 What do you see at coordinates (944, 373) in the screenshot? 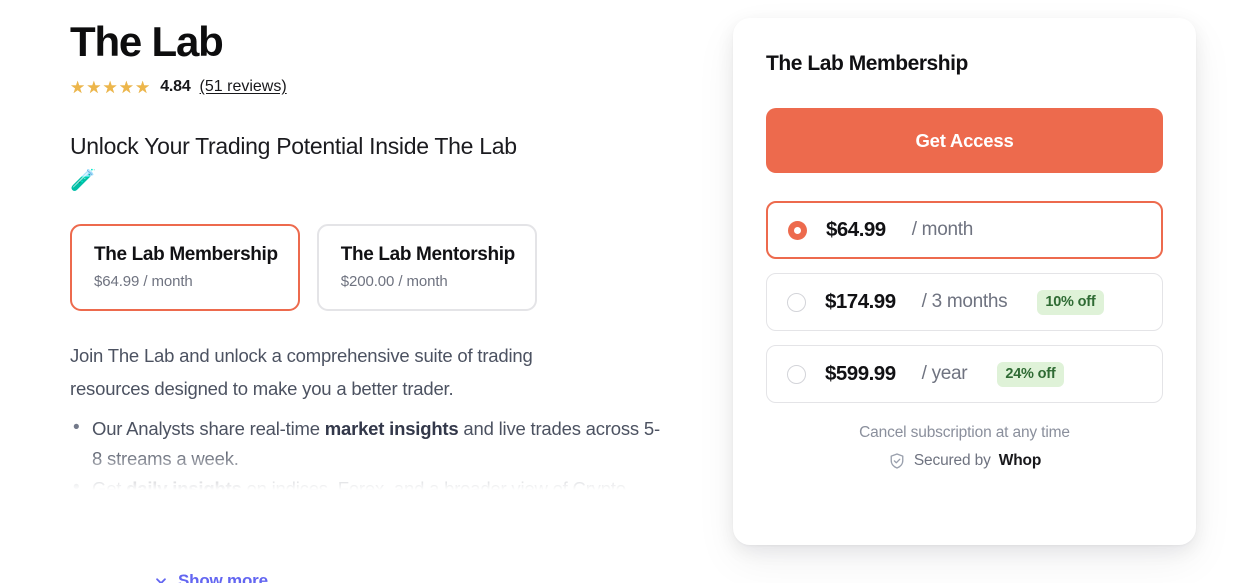
I see `option-period: / year` at bounding box center [944, 373].